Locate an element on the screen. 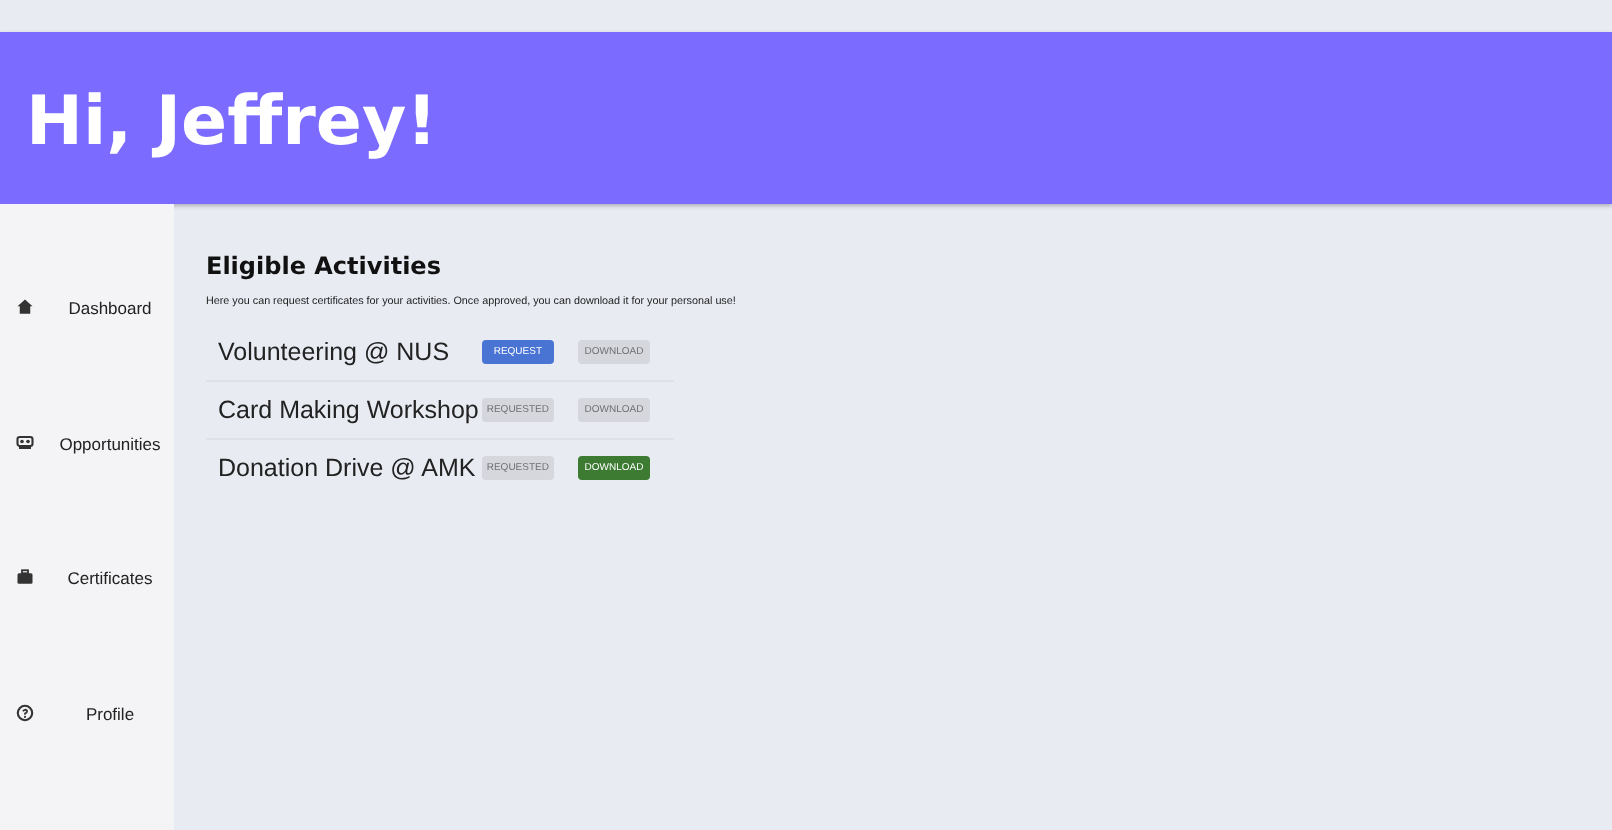 The height and width of the screenshot is (830, 1612). briefcase-icon is located at coordinates (25, 577).